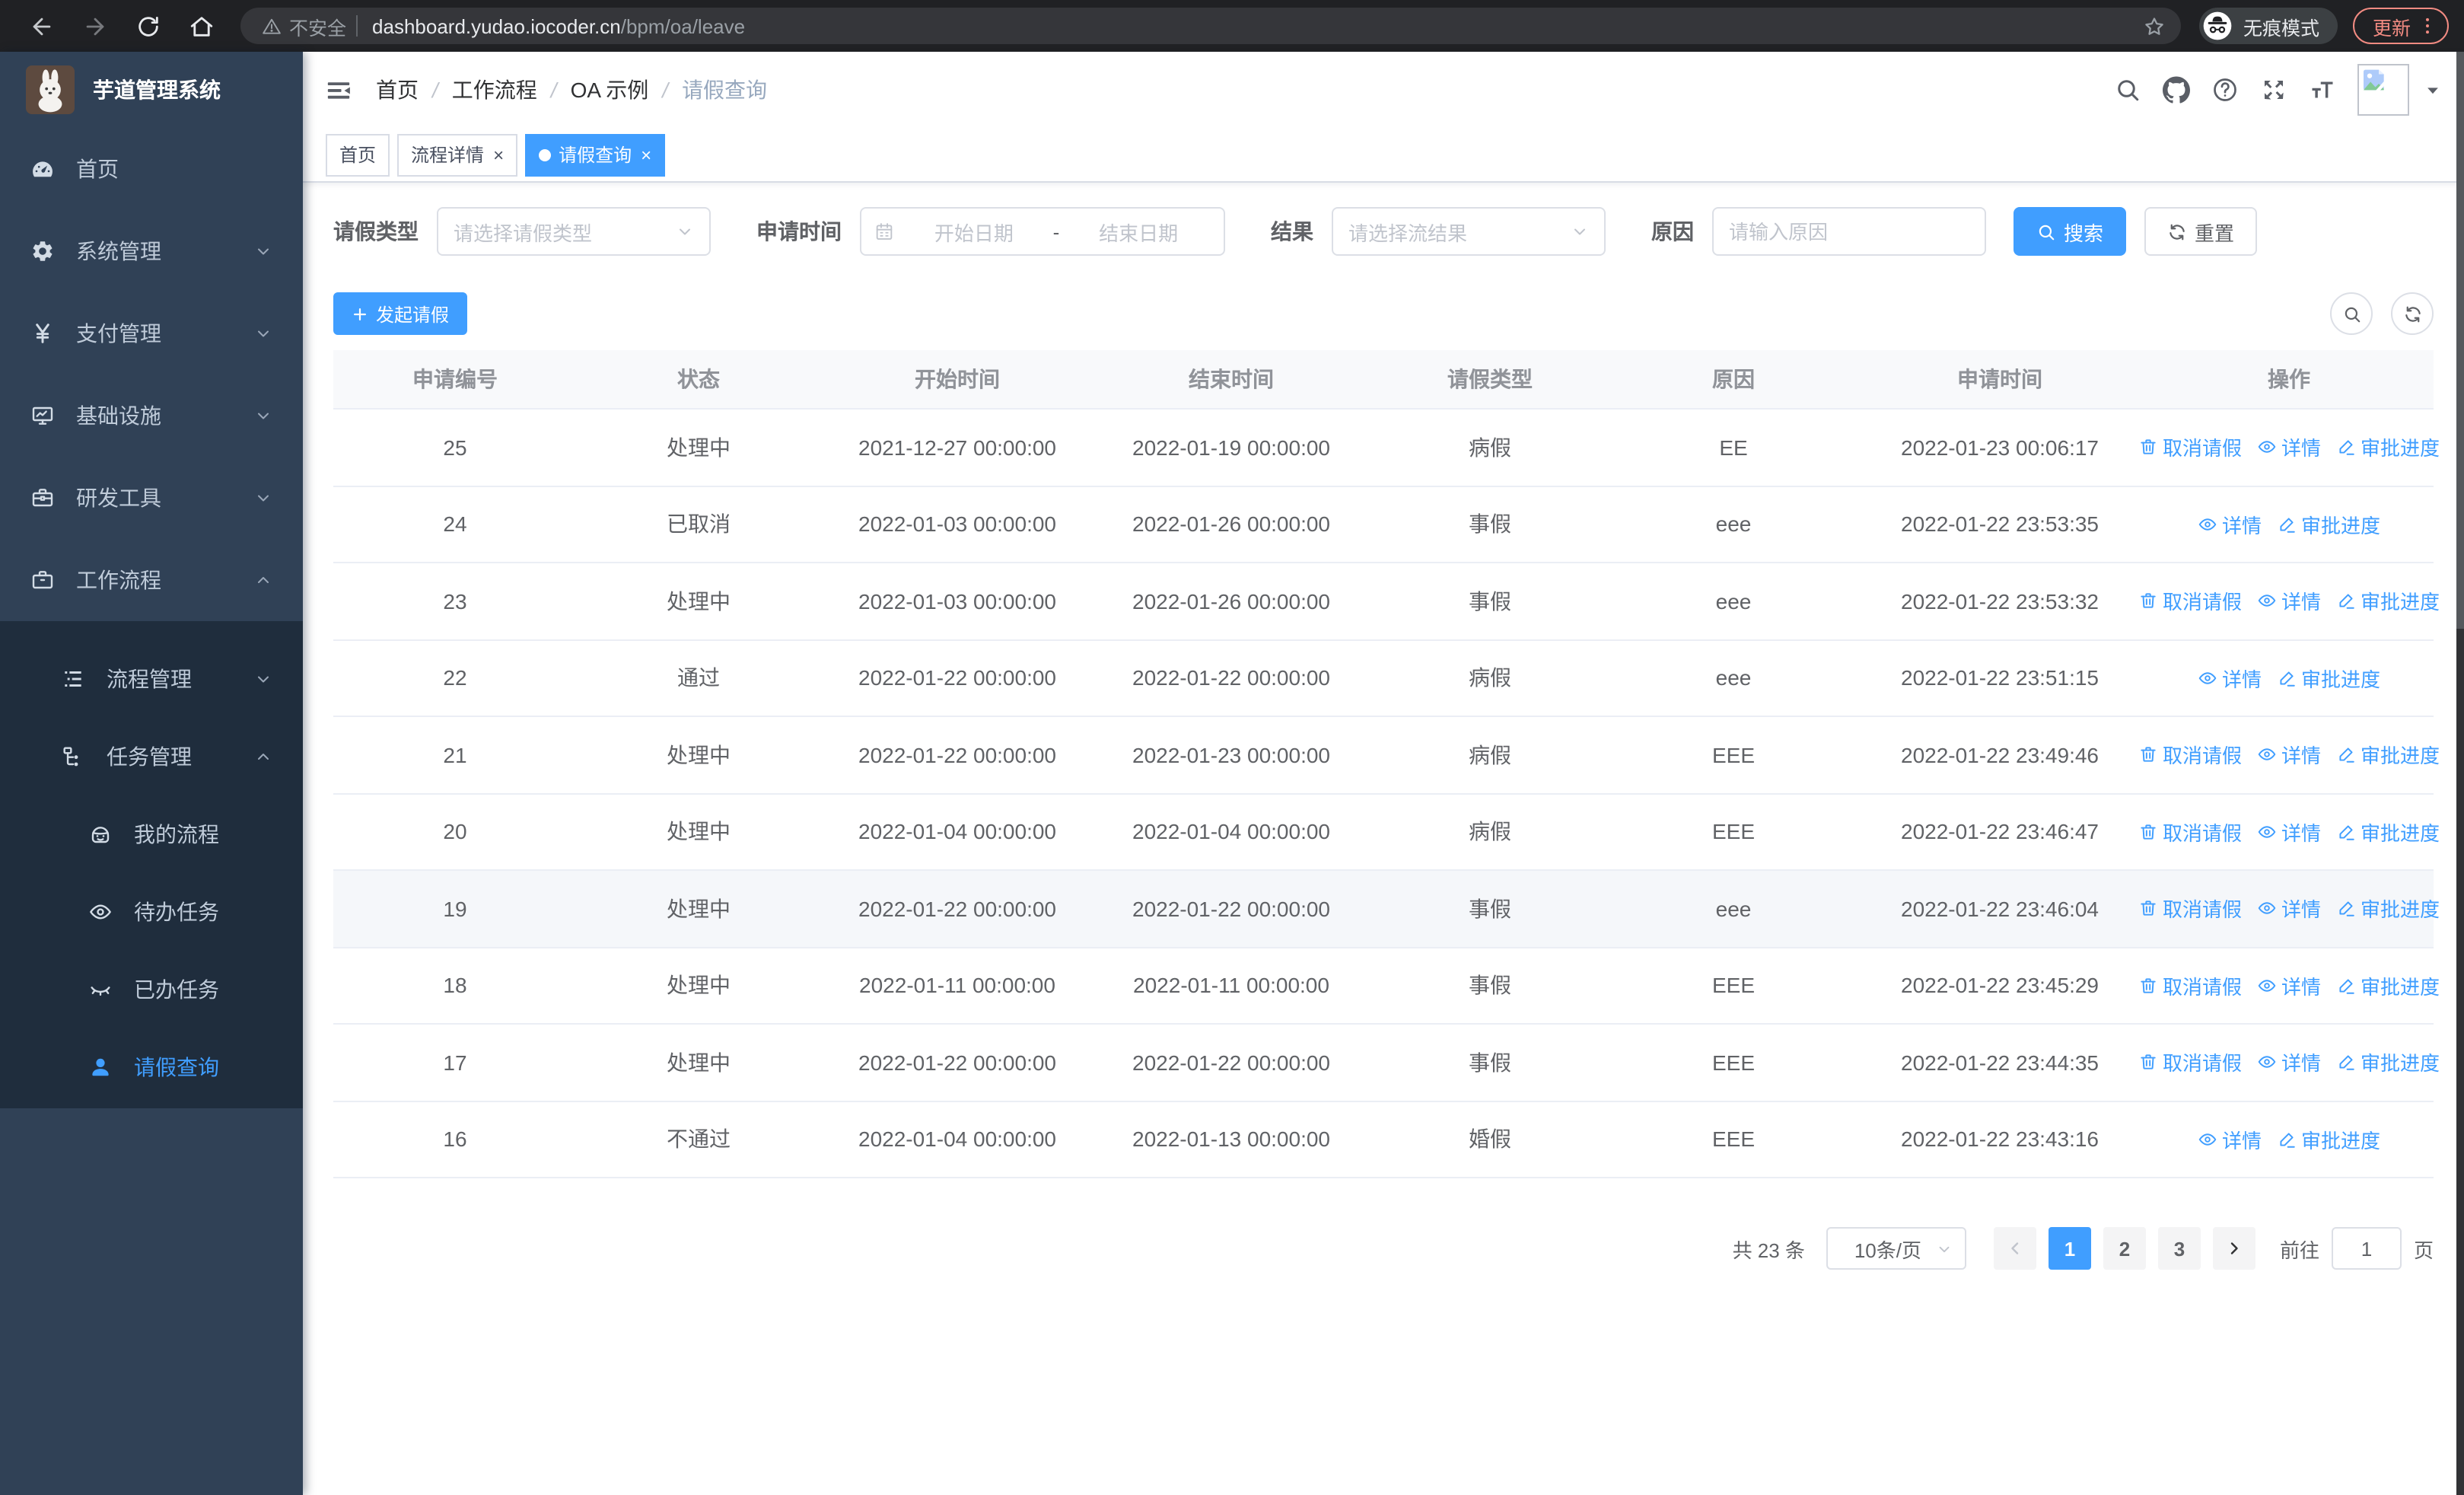 The image size is (2464, 1495). What do you see at coordinates (494, 90) in the screenshot?
I see `breadcrumb-link: 工作流程` at bounding box center [494, 90].